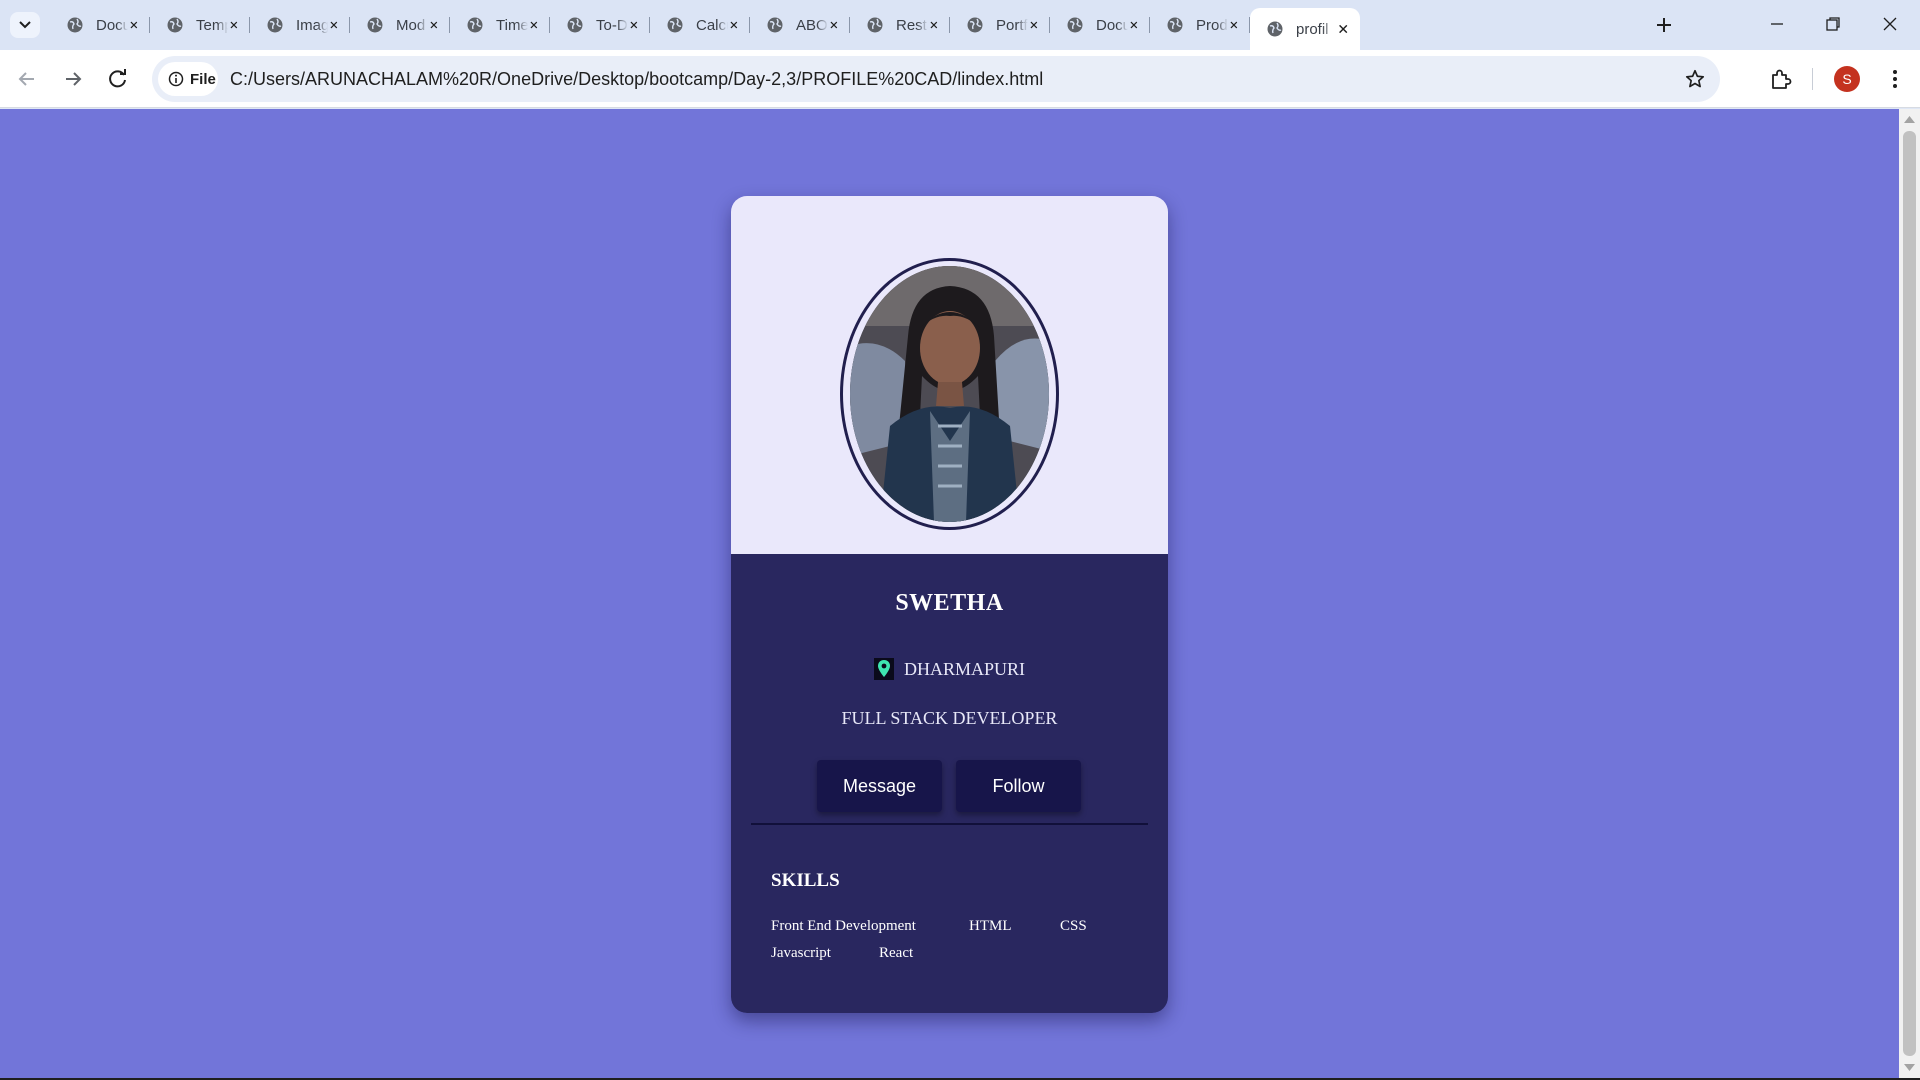  What do you see at coordinates (949, 718) in the screenshot?
I see `profile-role: FULL STACK DEVELOPER` at bounding box center [949, 718].